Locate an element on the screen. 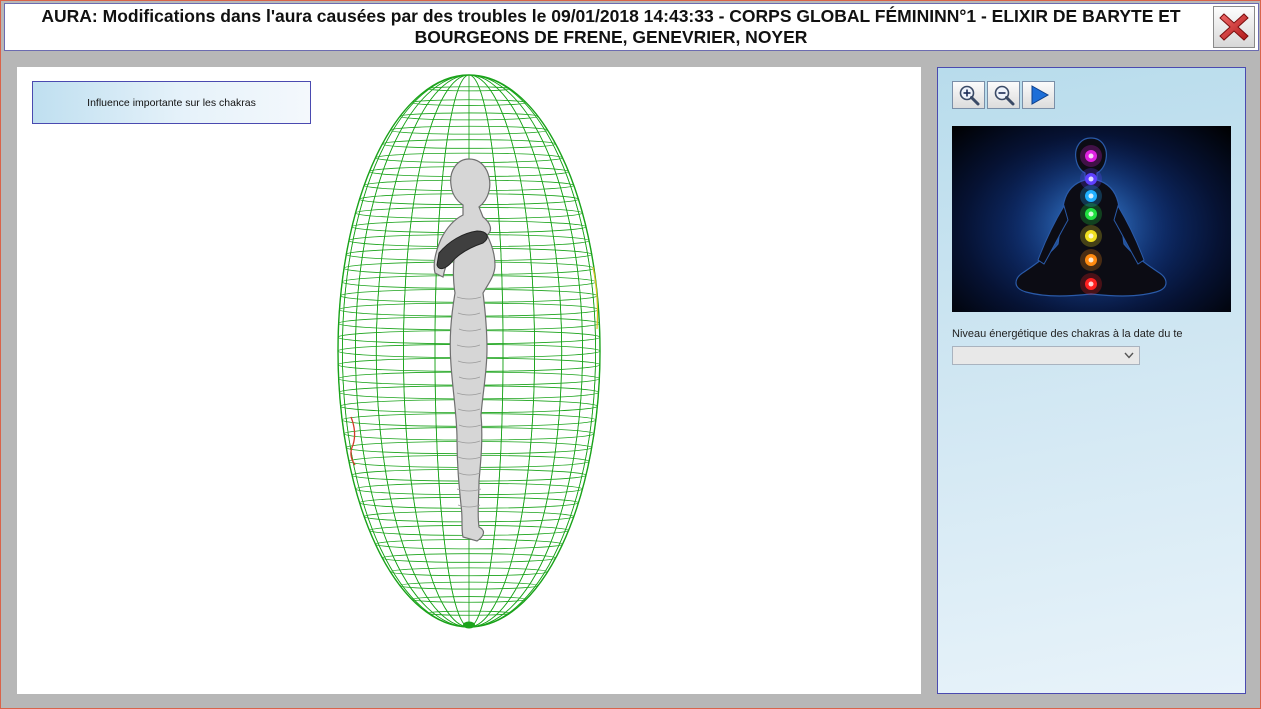 The width and height of the screenshot is (1261, 709). play-icon is located at coordinates (1040, 95).